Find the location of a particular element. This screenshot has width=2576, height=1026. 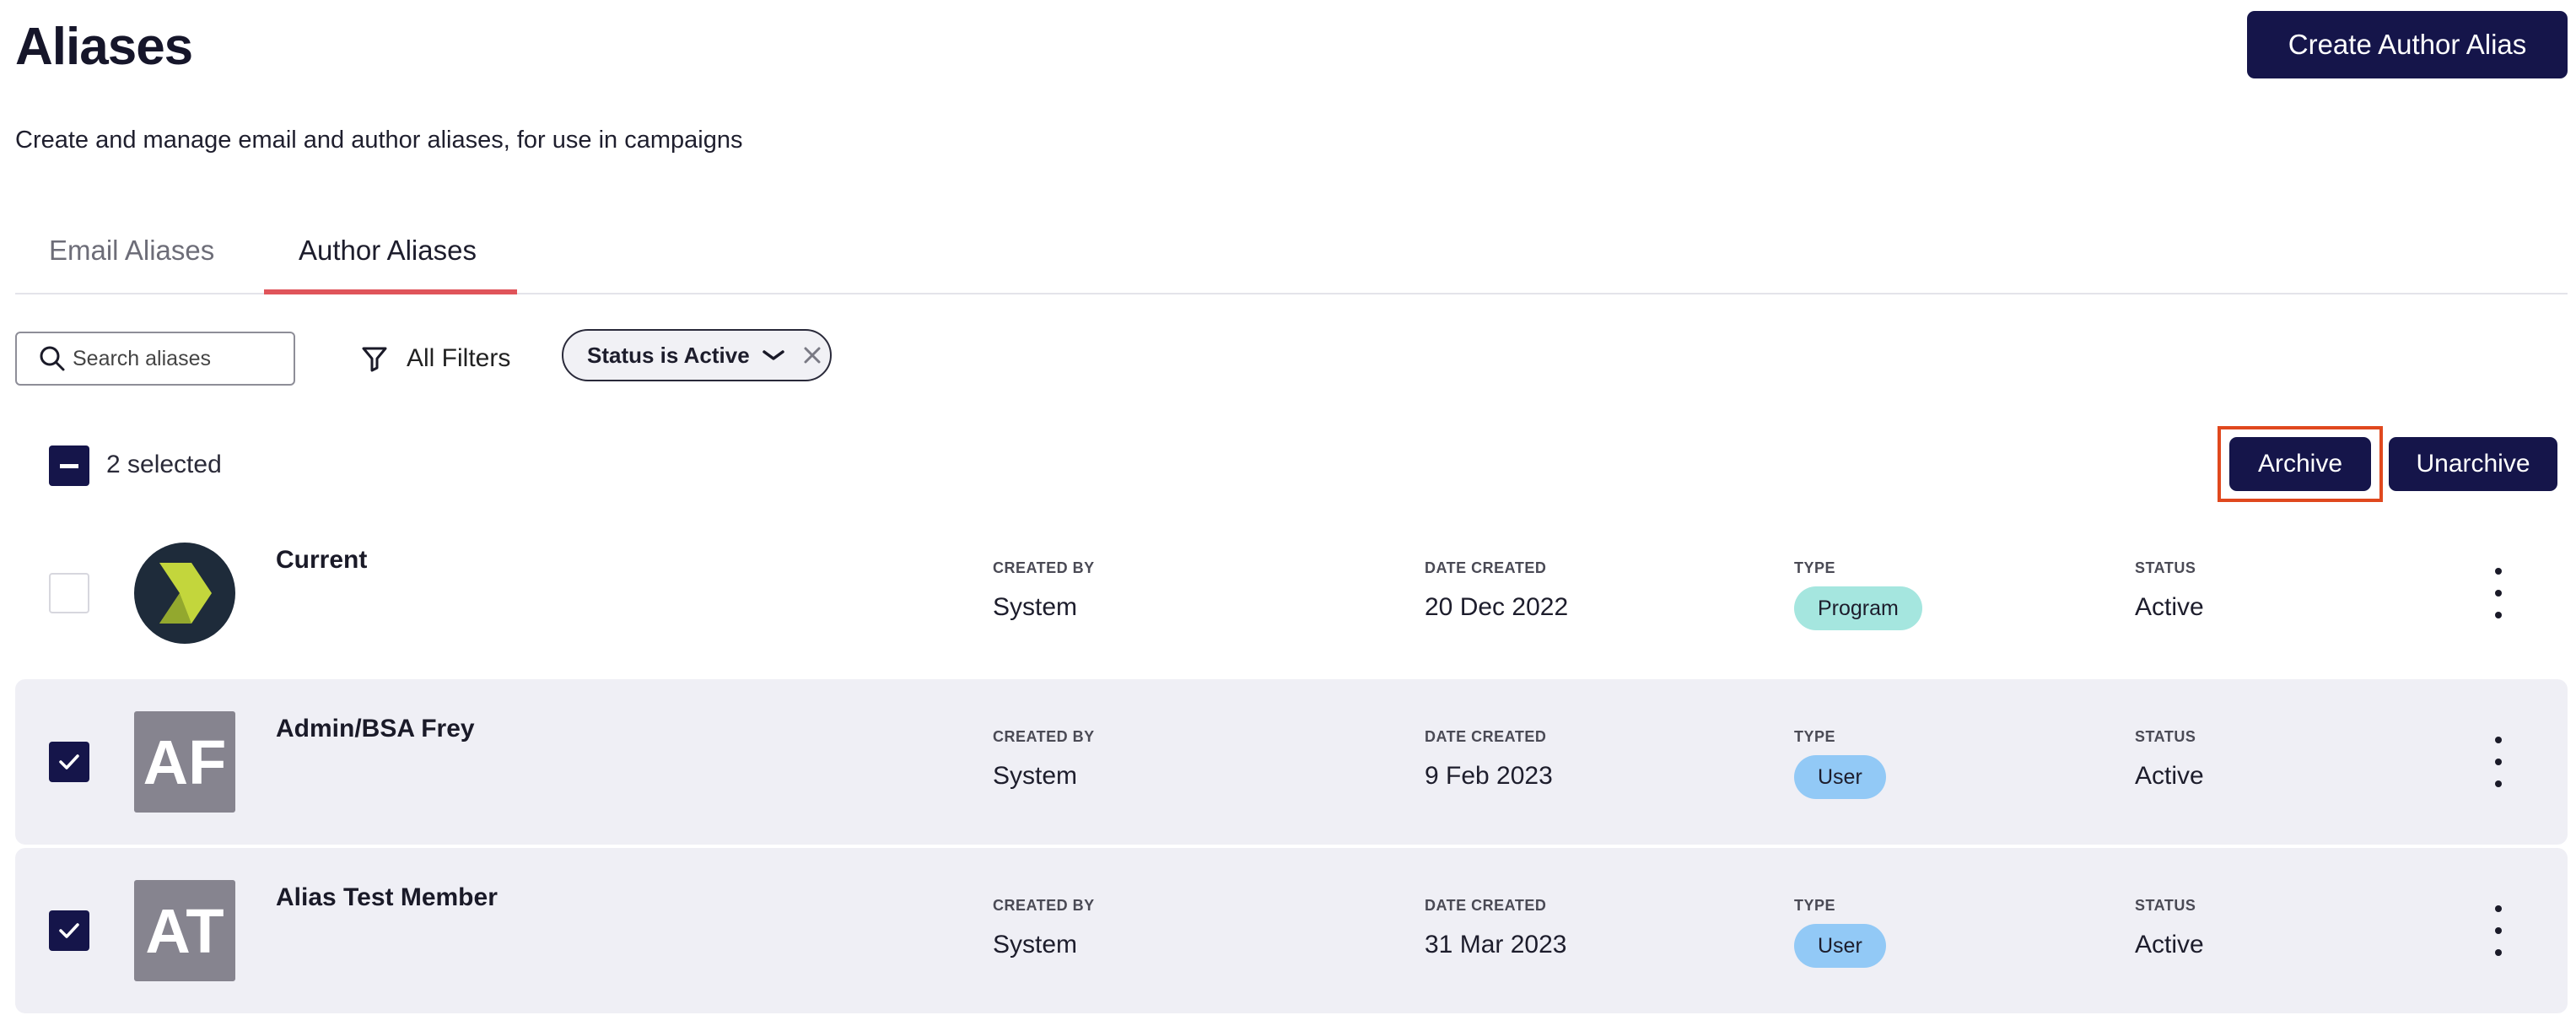

search-field is located at coordinates (155, 359).